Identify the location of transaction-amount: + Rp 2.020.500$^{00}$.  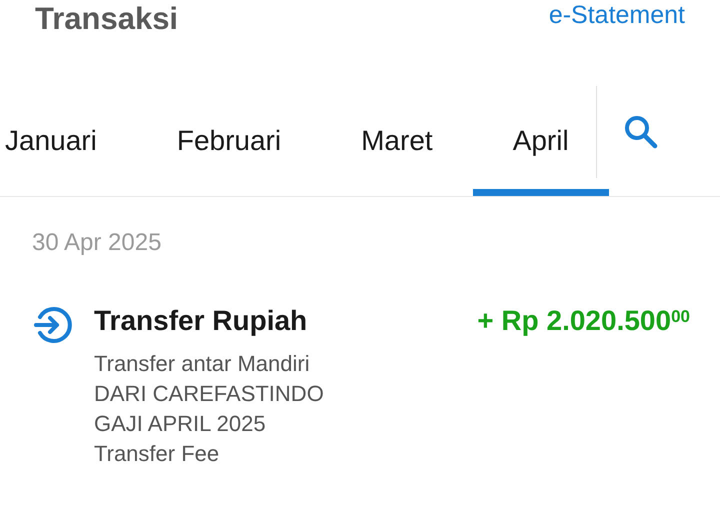
(583, 321).